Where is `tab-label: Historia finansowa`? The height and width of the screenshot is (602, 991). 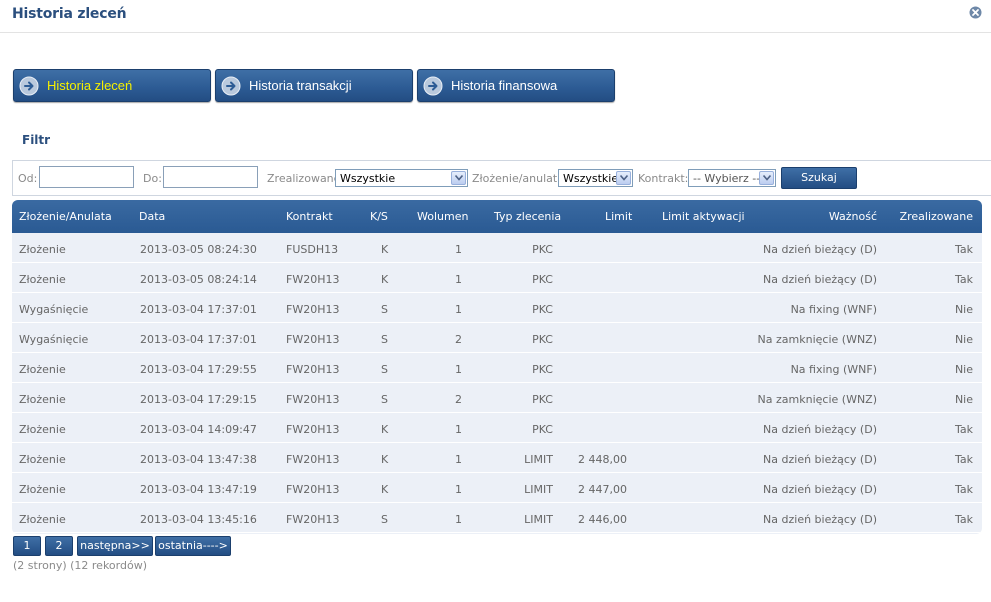
tab-label: Historia finansowa is located at coordinates (504, 85).